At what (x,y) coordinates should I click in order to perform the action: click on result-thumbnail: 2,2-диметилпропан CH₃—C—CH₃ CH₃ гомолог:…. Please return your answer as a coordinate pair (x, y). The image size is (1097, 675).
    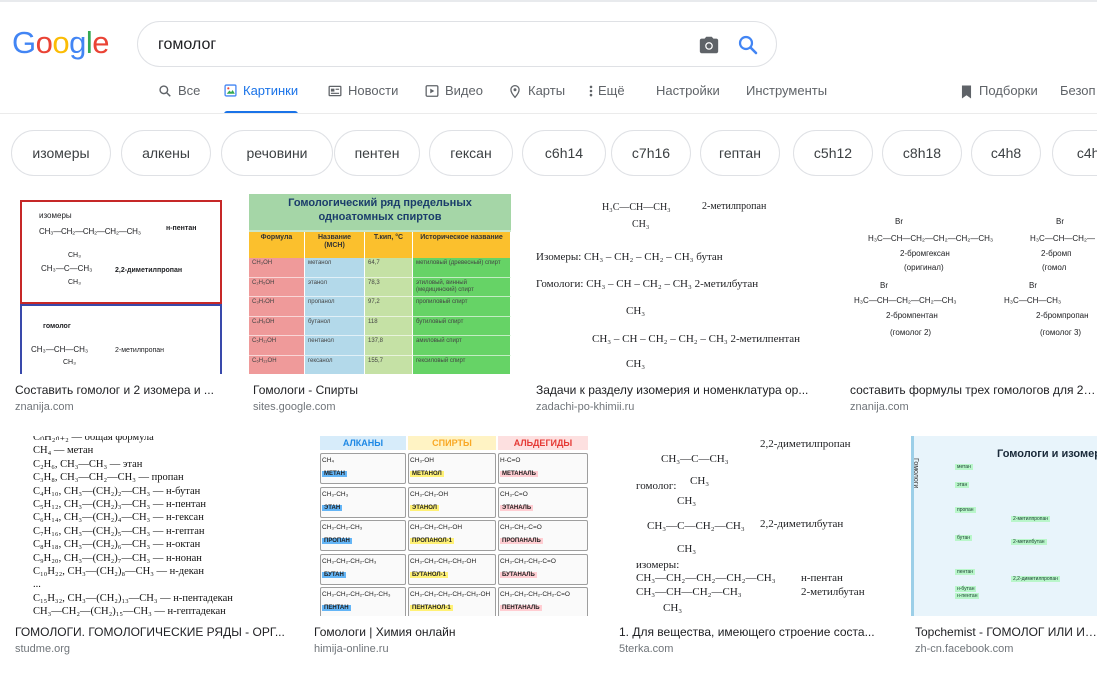
    Looking at the image, I should click on (753, 526).